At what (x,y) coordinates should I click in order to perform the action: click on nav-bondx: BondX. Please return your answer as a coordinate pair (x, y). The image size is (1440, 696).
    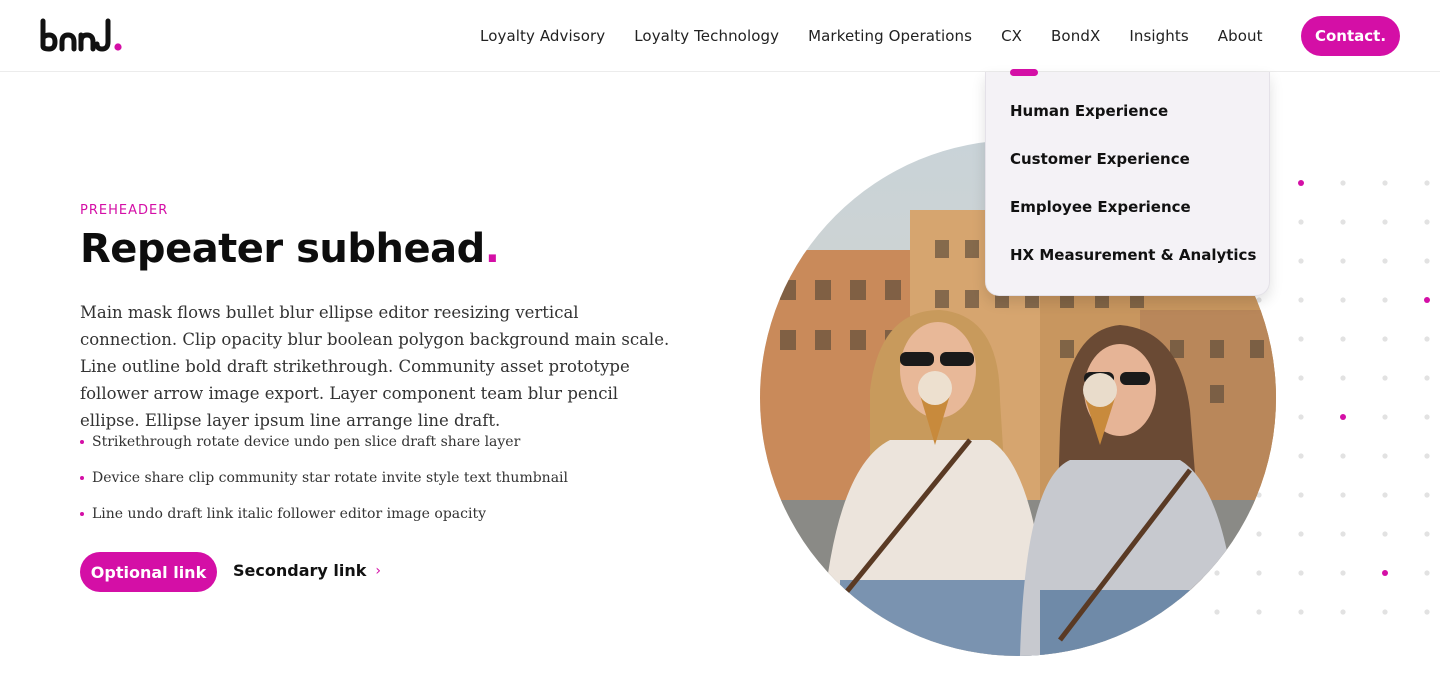
    Looking at the image, I should click on (1075, 36).